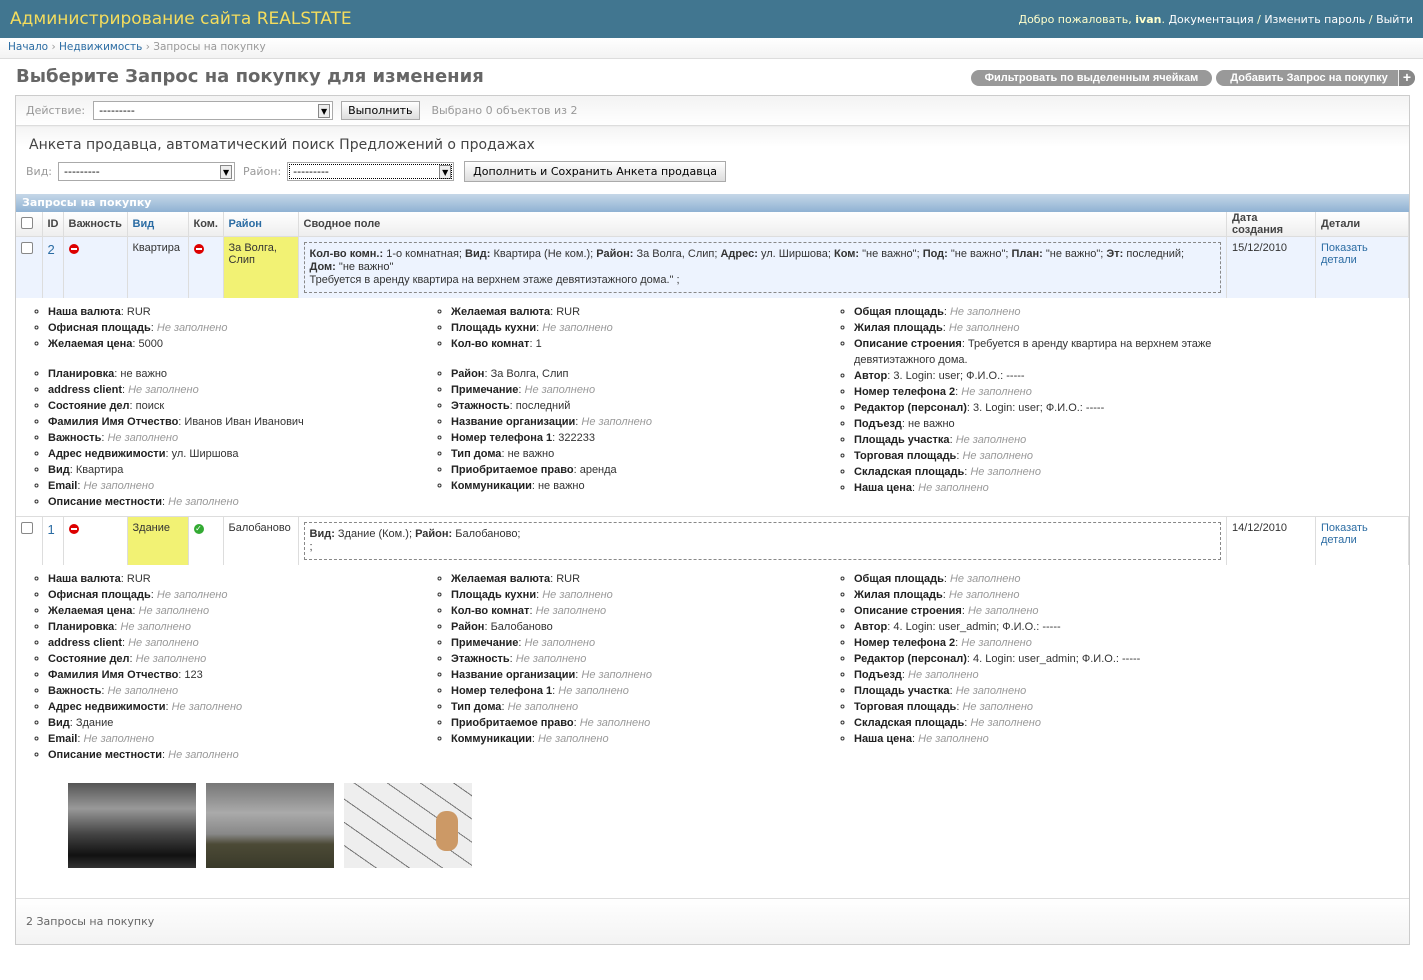  I want to click on col-kom: Ком., so click(206, 224).